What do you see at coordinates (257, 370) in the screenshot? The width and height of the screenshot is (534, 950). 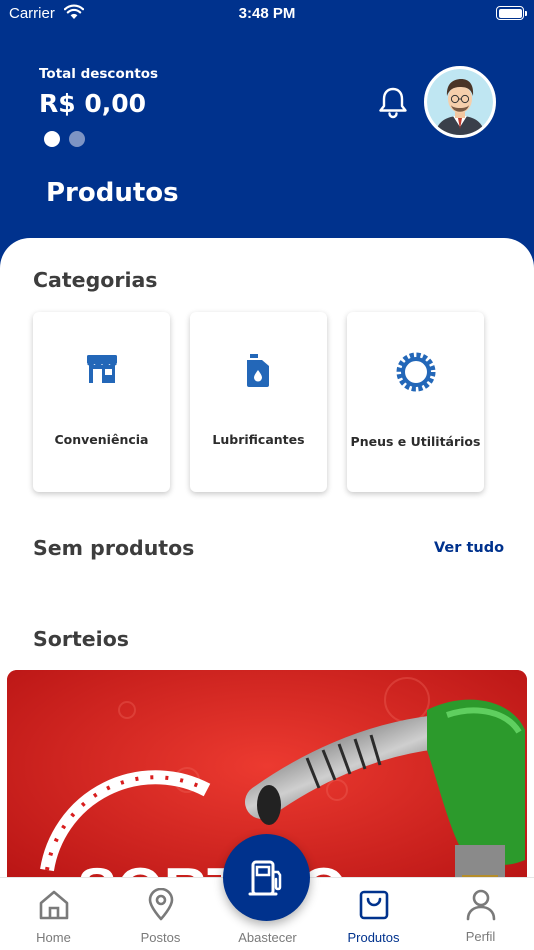 I see `oil-can-icon` at bounding box center [257, 370].